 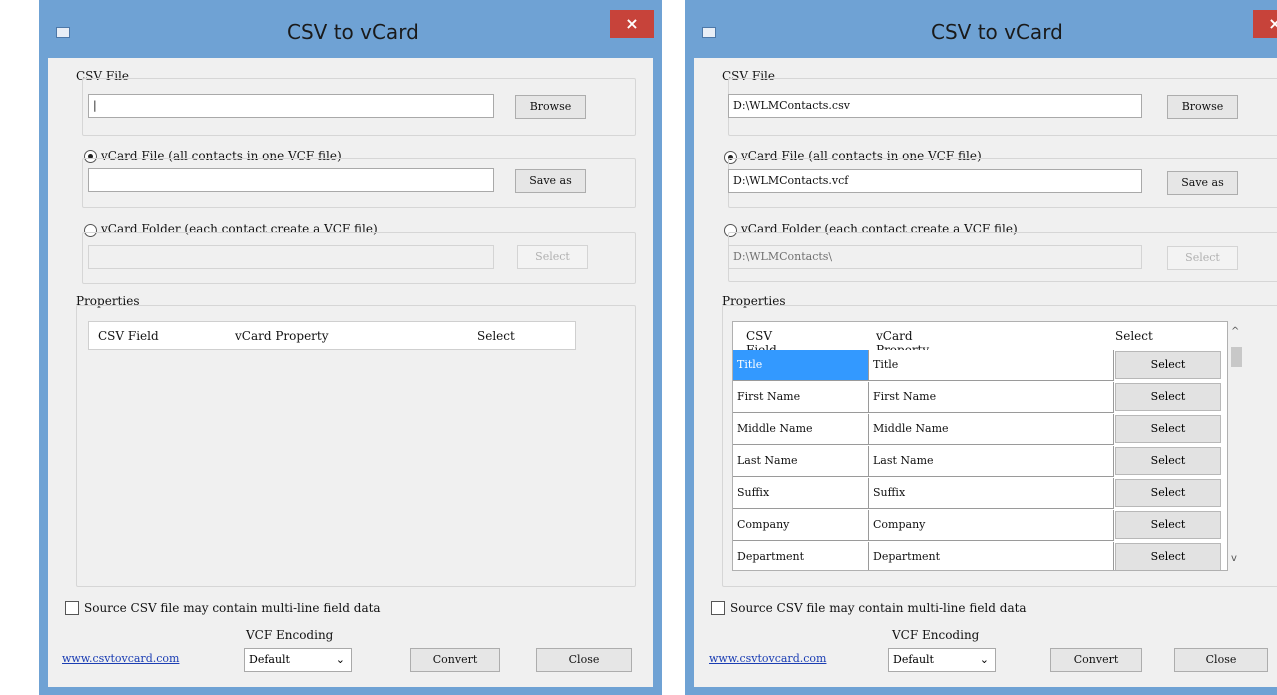 What do you see at coordinates (935, 106) in the screenshot?
I see `csv-file-input: D:\WLMContacts.csv` at bounding box center [935, 106].